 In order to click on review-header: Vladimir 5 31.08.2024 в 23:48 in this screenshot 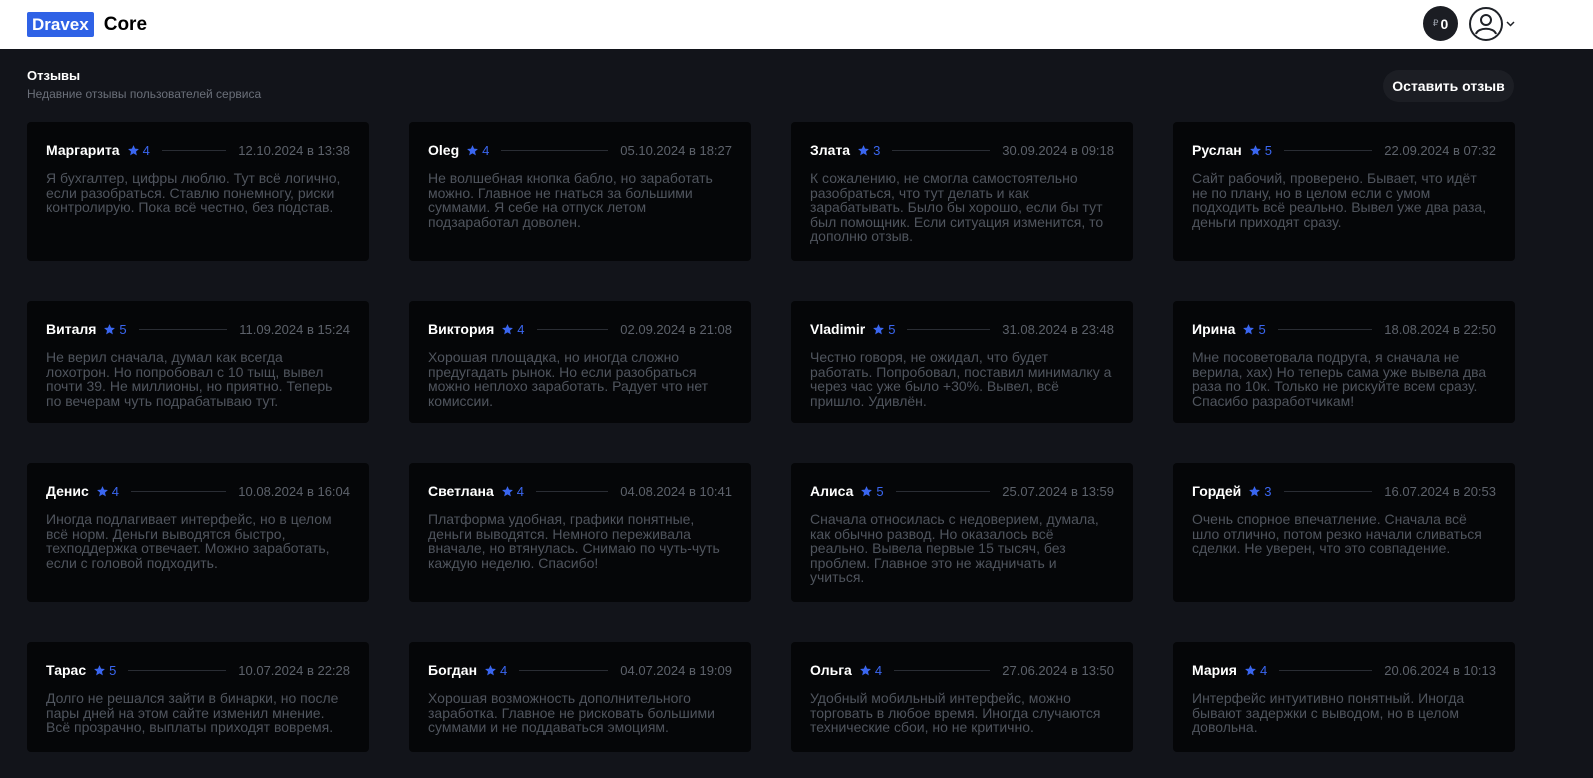, I will do `click(962, 329)`.